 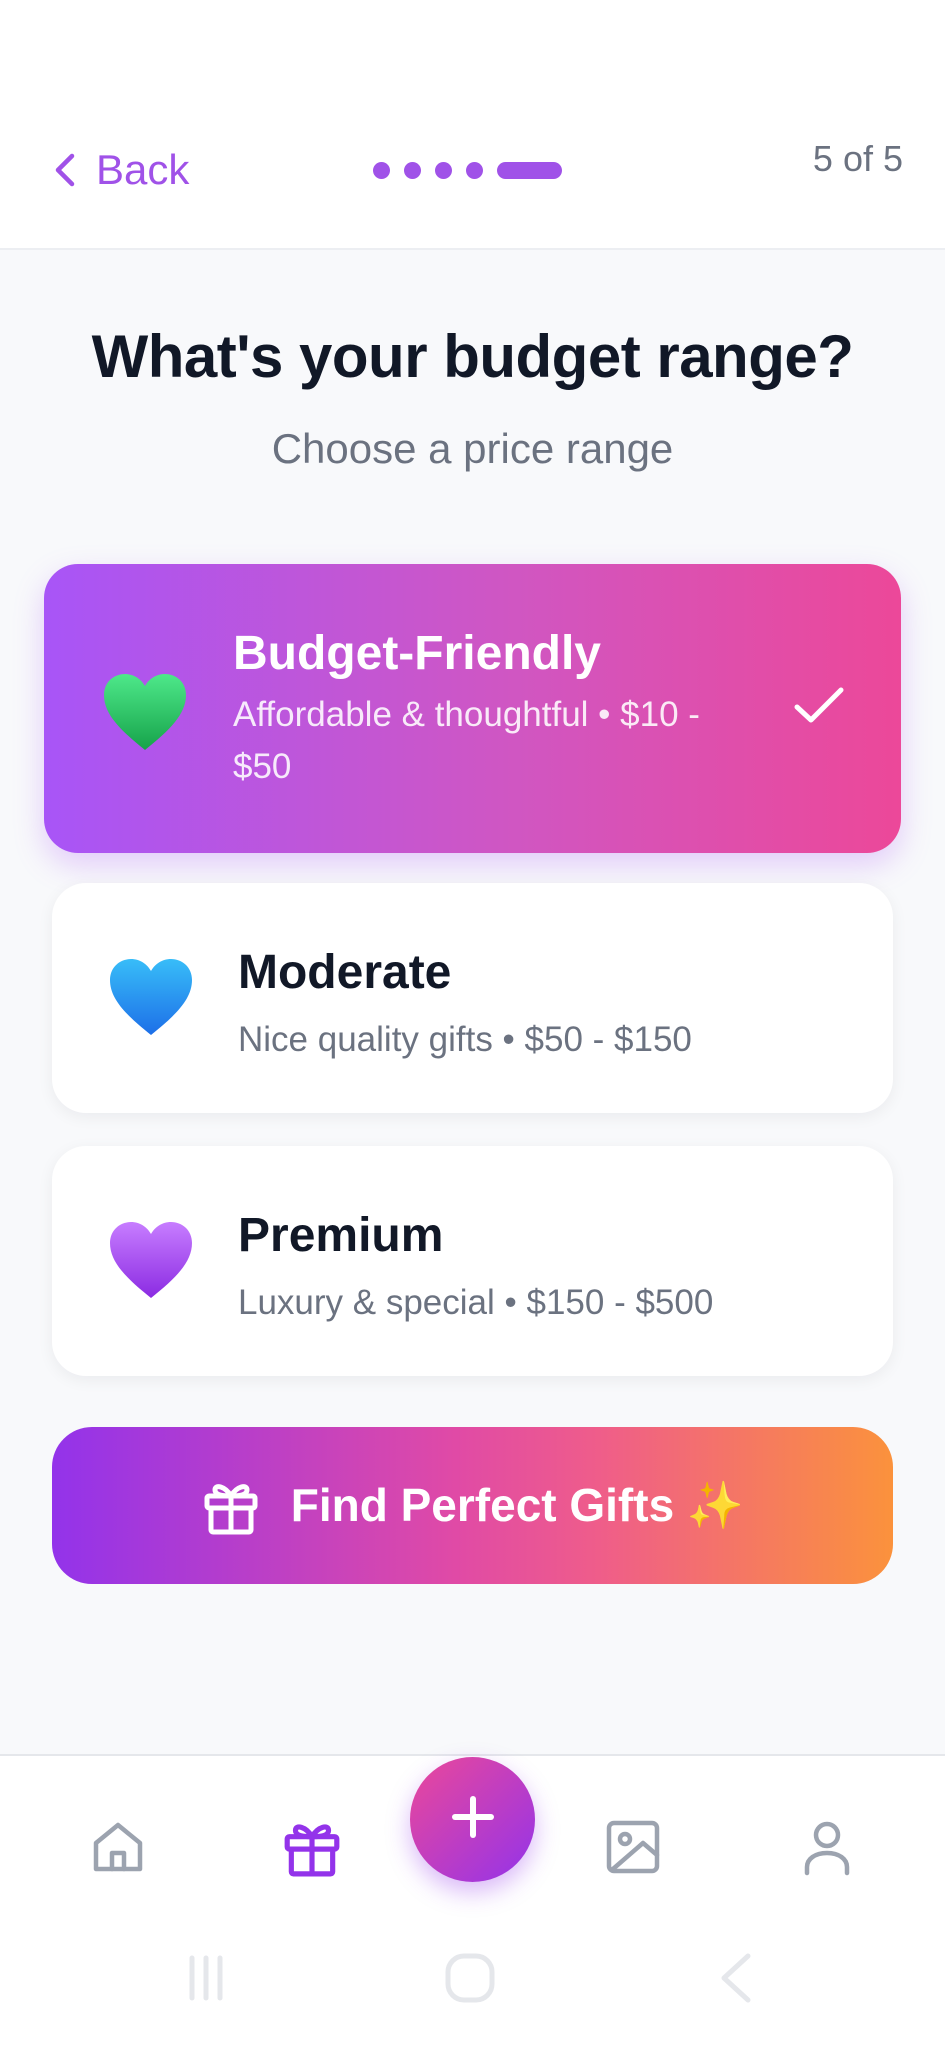 I want to click on user-icon, so click(x=827, y=1849).